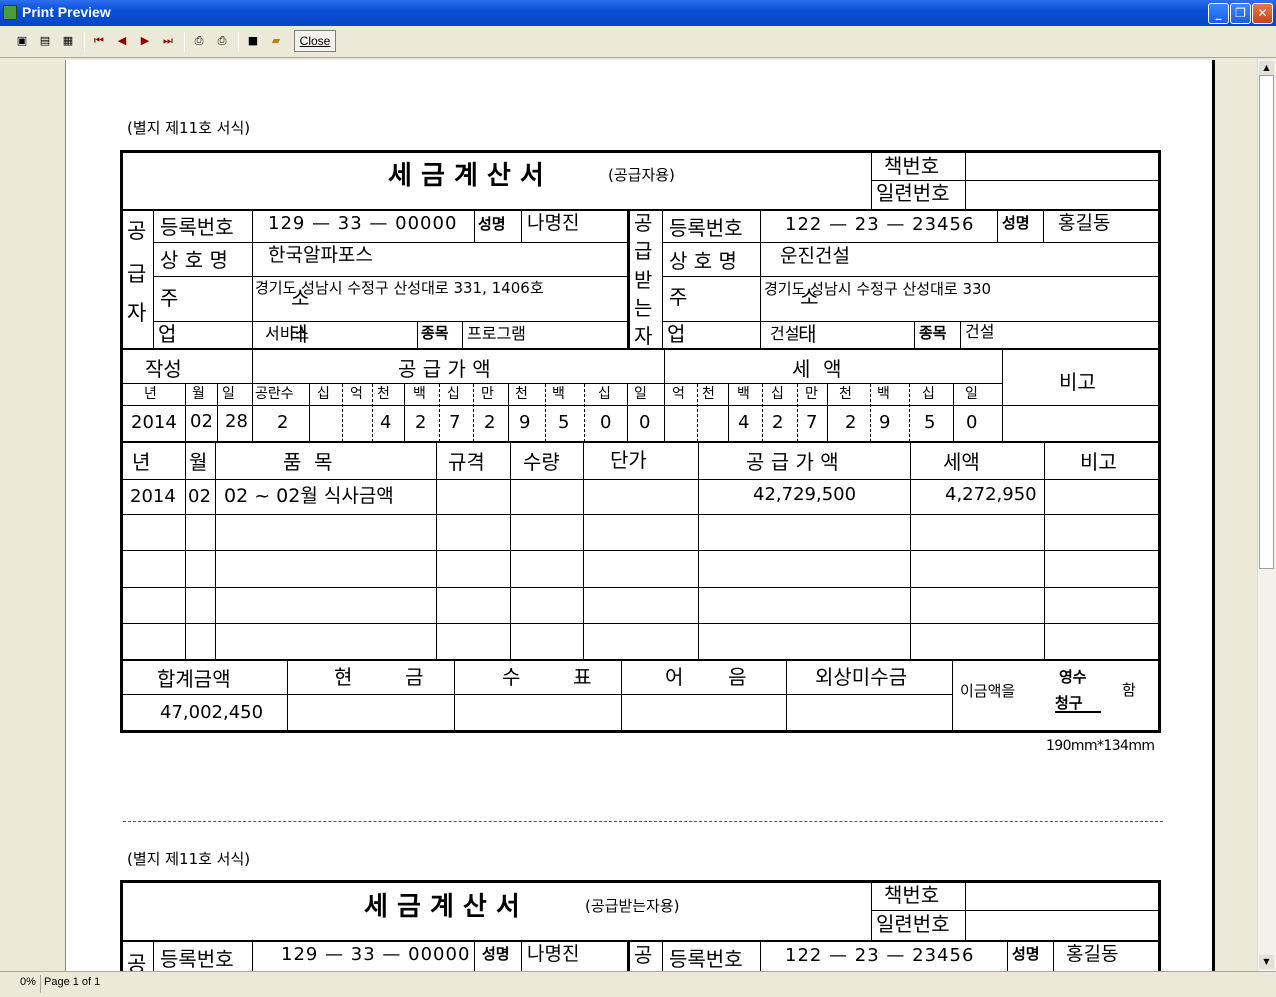 This screenshot has height=997, width=1276. I want to click on supply-digit: 9, so click(525, 422).